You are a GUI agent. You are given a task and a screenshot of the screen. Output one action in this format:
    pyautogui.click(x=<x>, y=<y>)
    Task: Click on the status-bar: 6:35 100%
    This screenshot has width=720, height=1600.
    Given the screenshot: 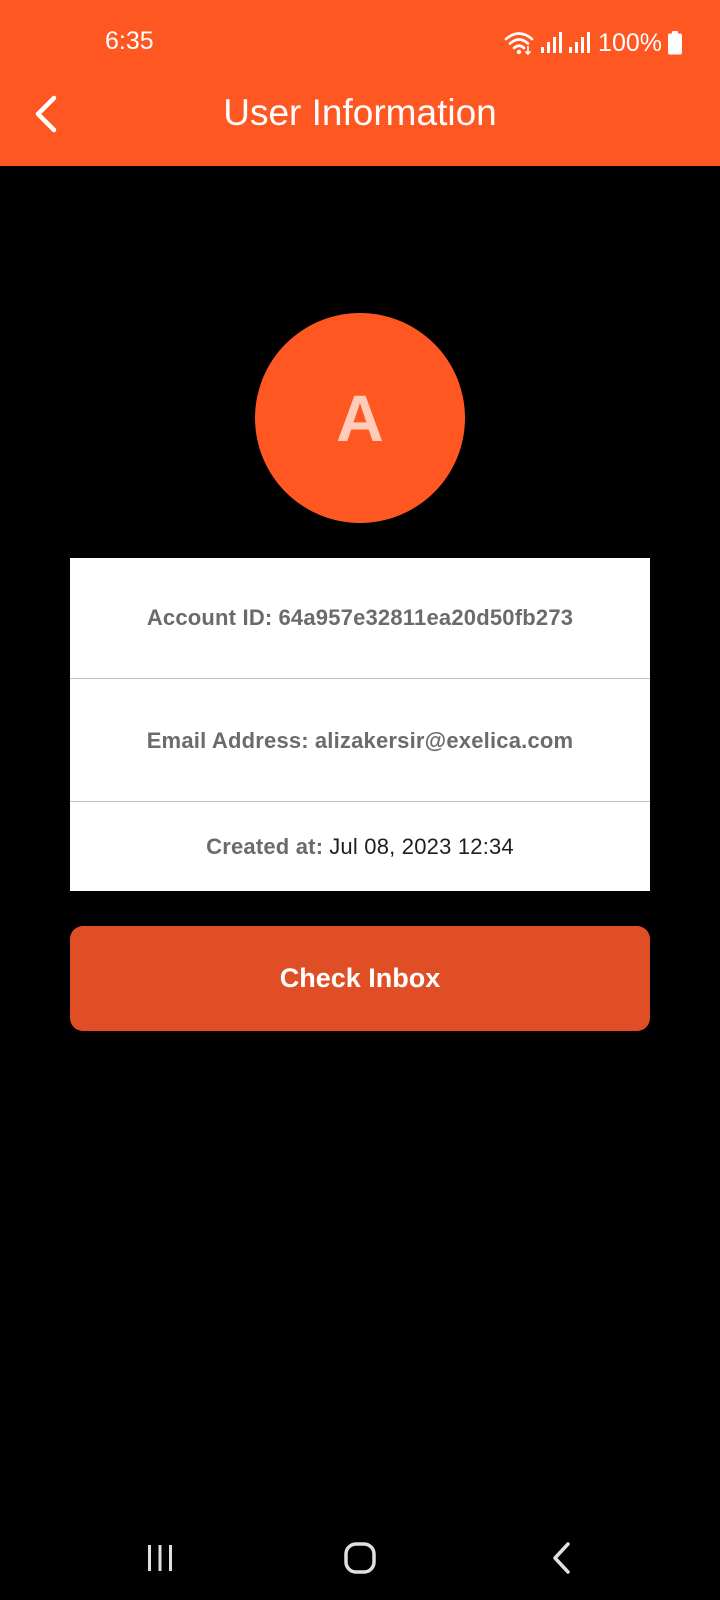 What is the action you would take?
    pyautogui.click(x=360, y=43)
    